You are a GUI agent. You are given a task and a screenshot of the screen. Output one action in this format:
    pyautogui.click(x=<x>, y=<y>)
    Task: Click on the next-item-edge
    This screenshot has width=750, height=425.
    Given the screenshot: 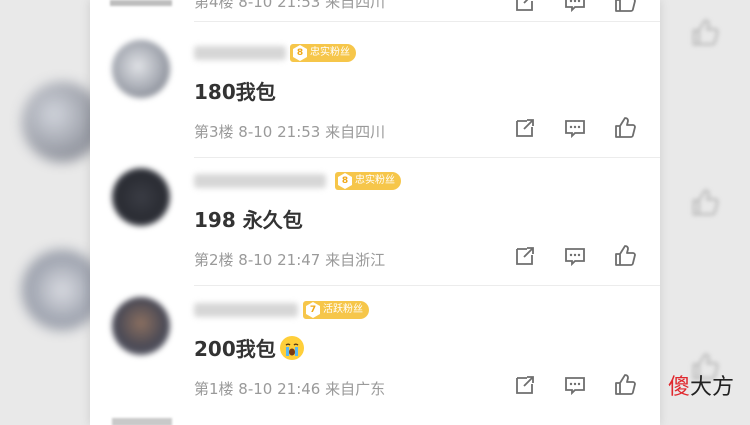 What is the action you would take?
    pyautogui.click(x=142, y=421)
    